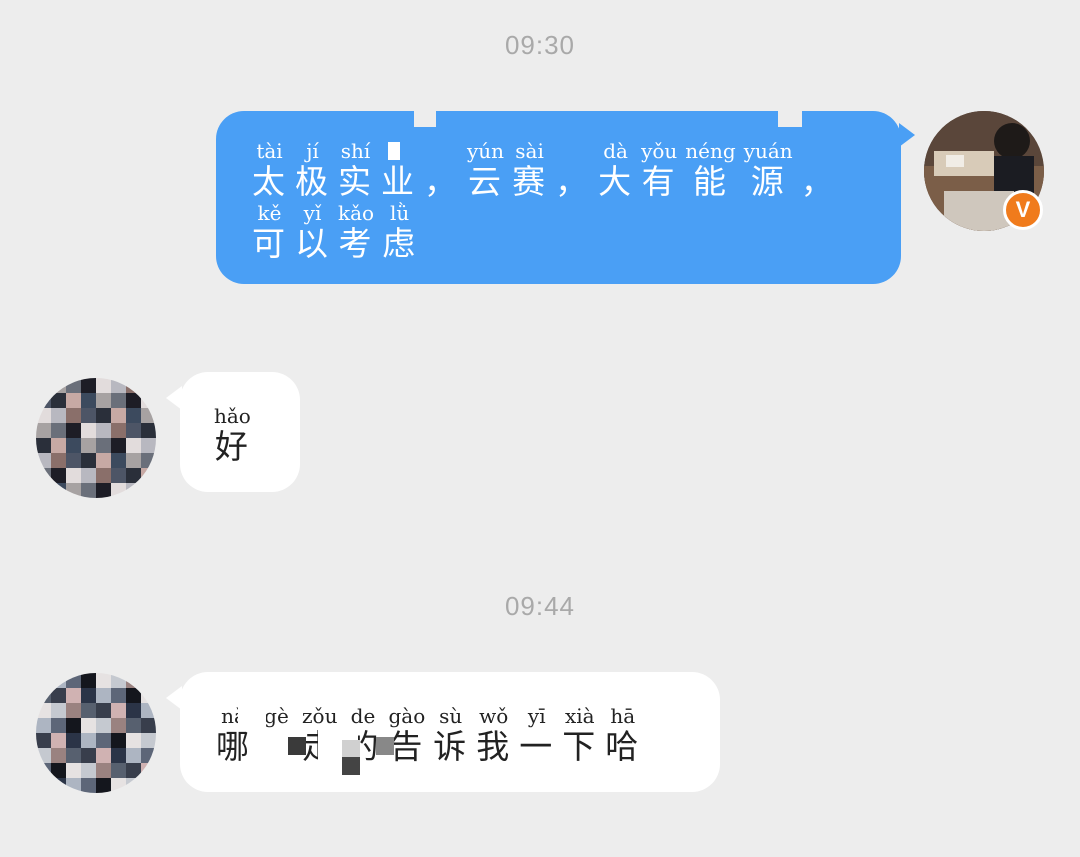  What do you see at coordinates (537, 746) in the screenshot?
I see `hanzi-text: 一` at bounding box center [537, 746].